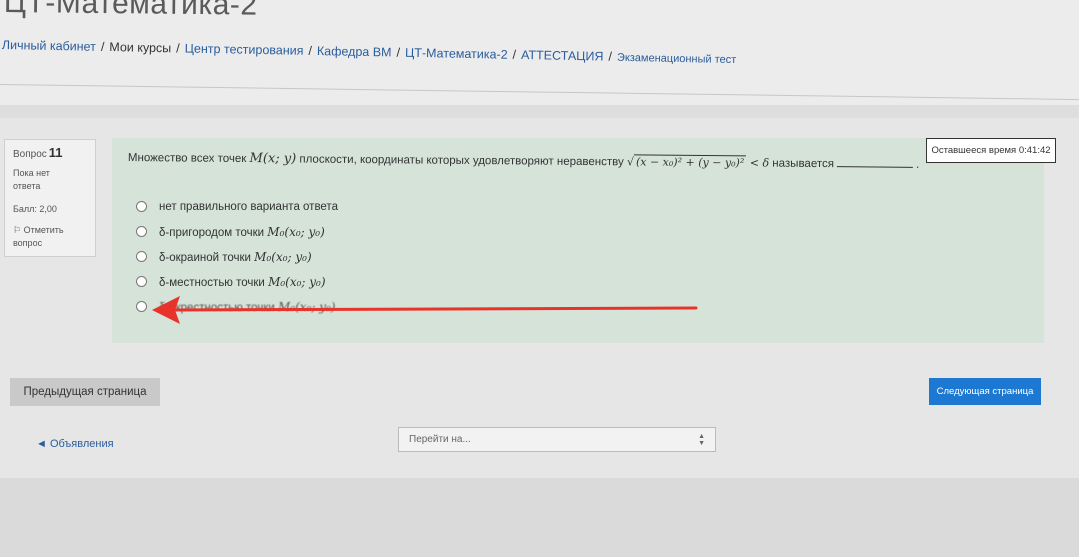 The height and width of the screenshot is (557, 1079). Describe the element at coordinates (273, 159) in the screenshot. I see `question-point: M(x; y)` at that location.